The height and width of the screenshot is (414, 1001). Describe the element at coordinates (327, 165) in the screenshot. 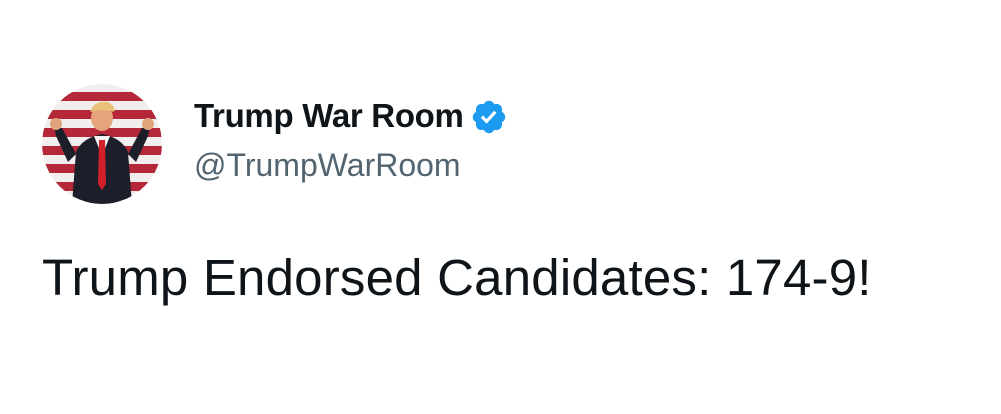

I see `author-handle: @TrumpWarRoom` at that location.